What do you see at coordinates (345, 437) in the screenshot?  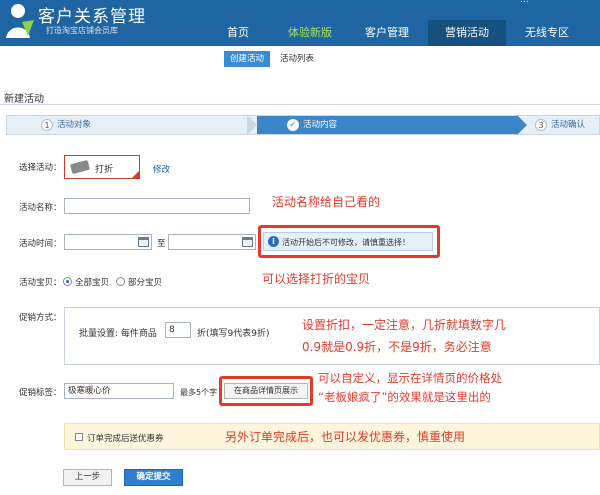 I see `annotation-coupon: 另外订单完成后，也可以发优惠券，慎重使用` at bounding box center [345, 437].